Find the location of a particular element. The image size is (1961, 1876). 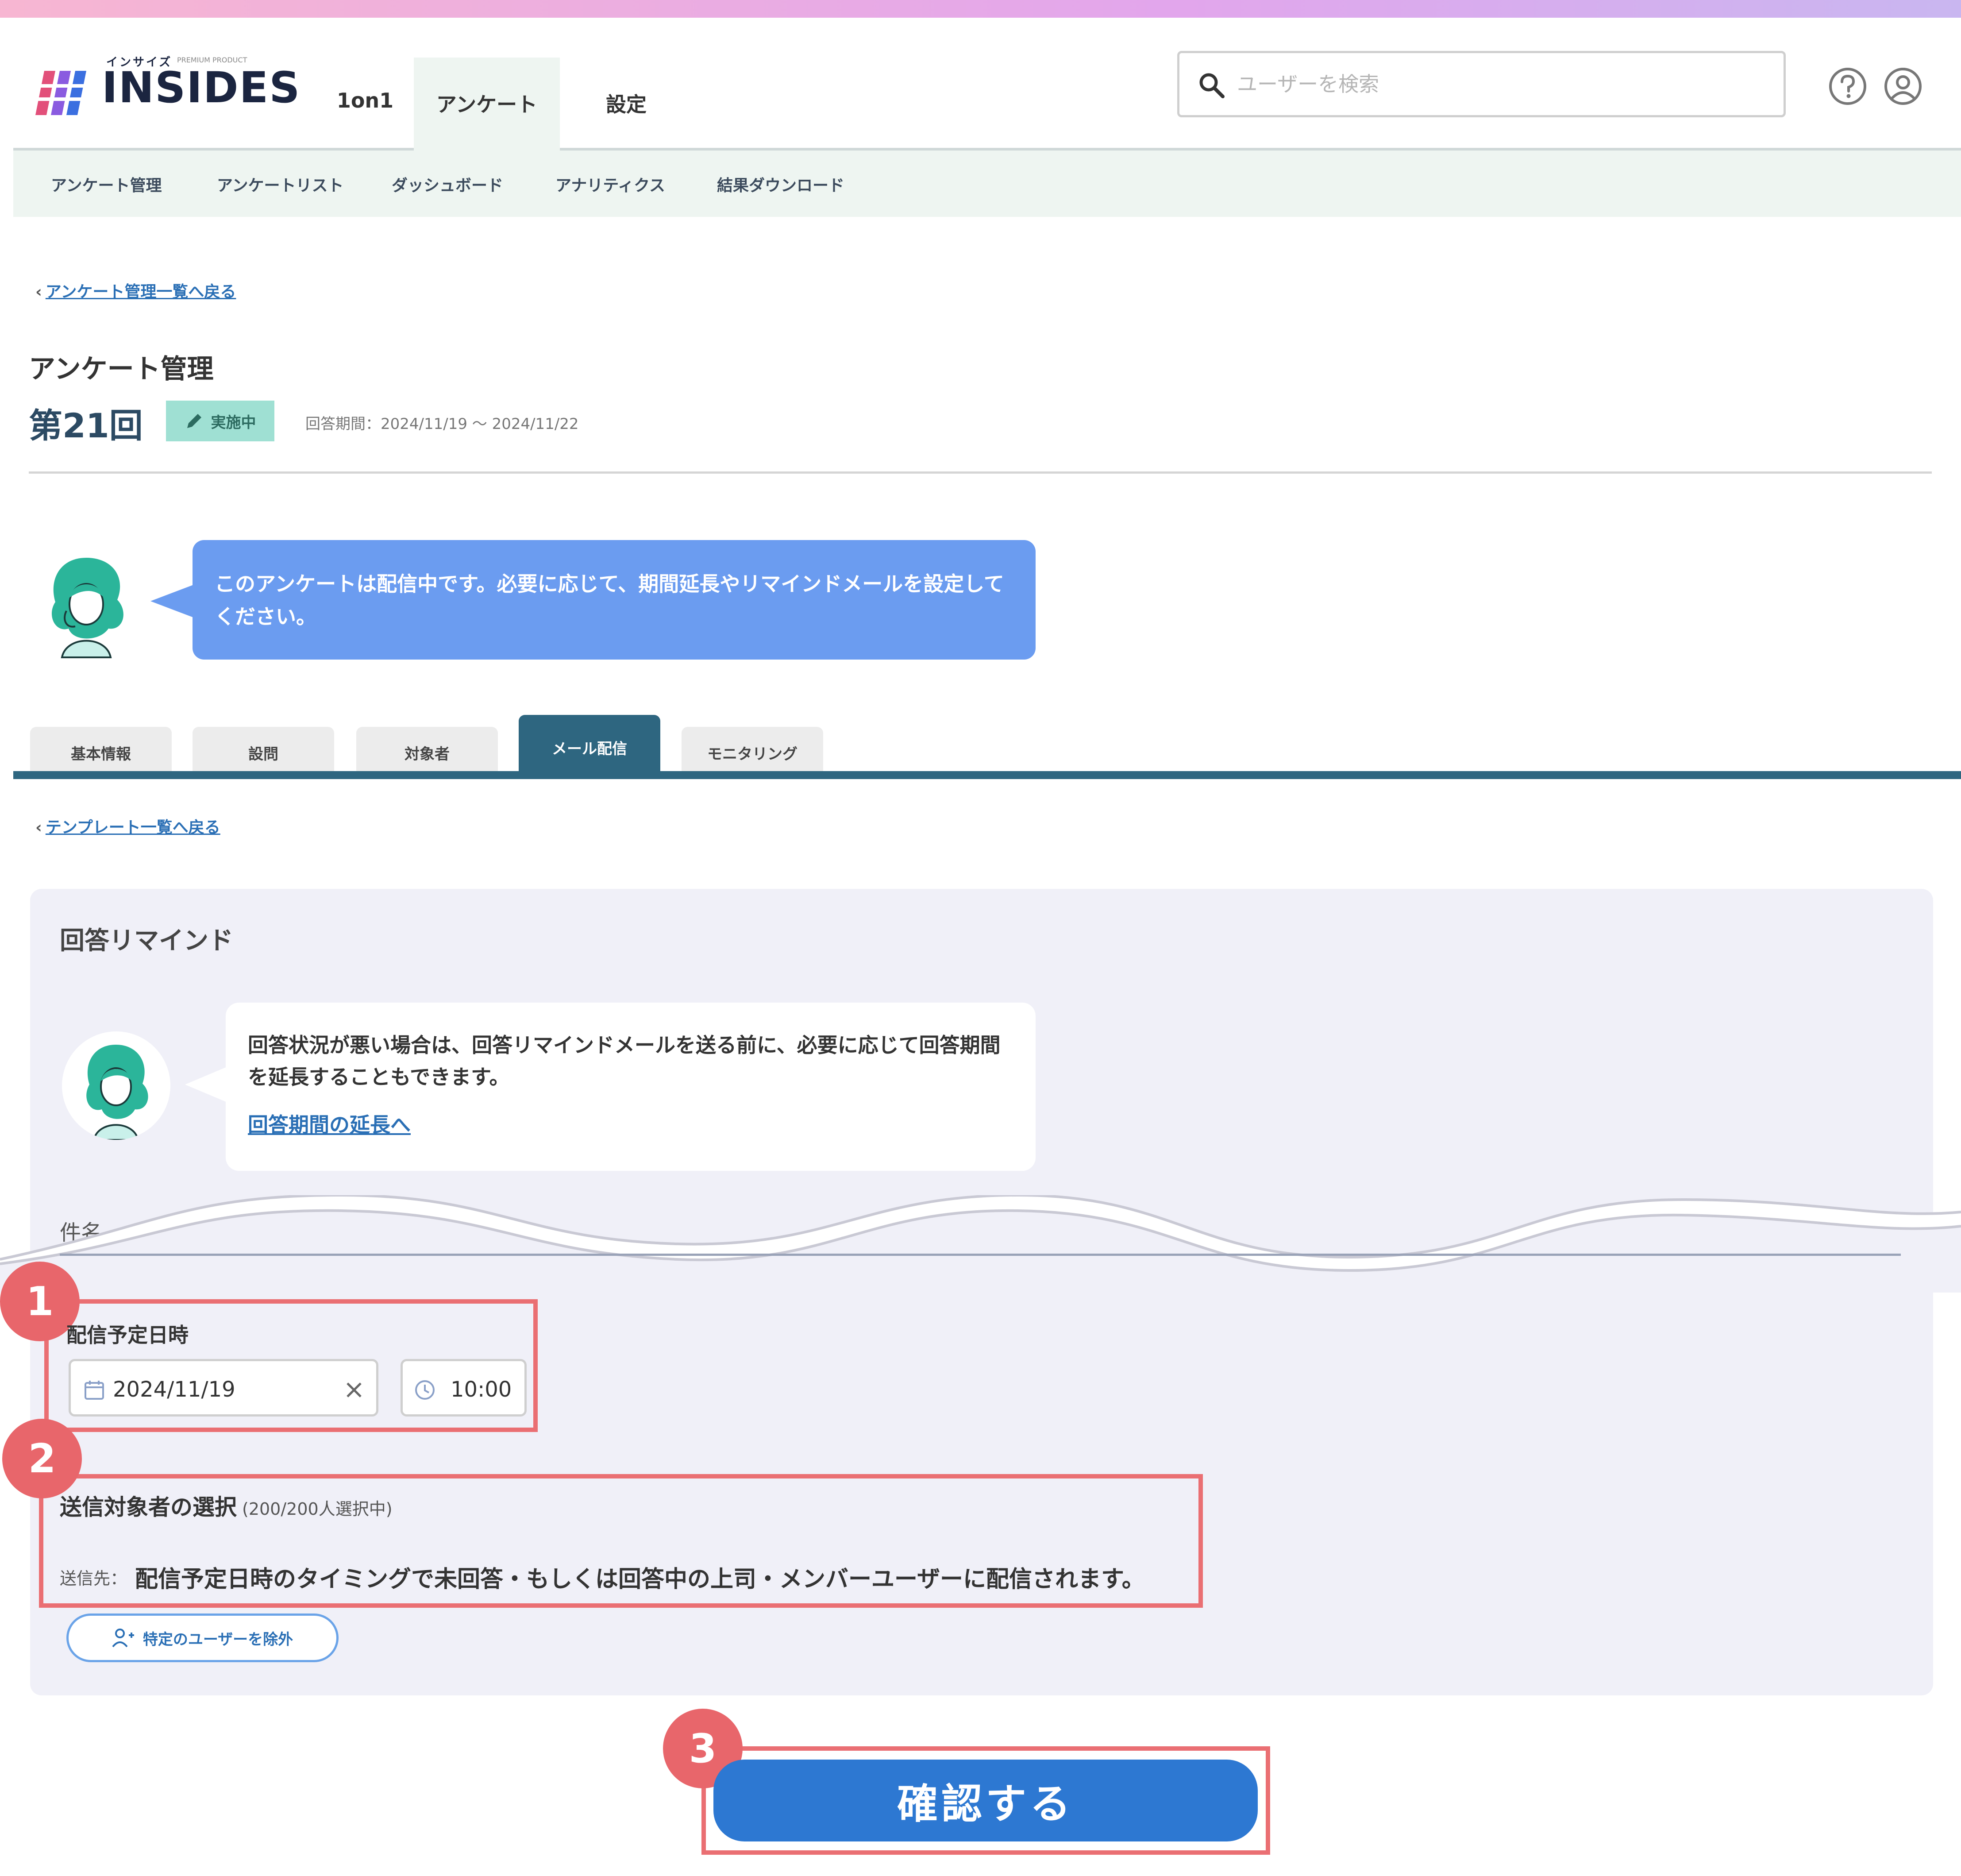

back-to-template-list-link: ‹ テンプレート一覧へ戻る is located at coordinates (128, 826).